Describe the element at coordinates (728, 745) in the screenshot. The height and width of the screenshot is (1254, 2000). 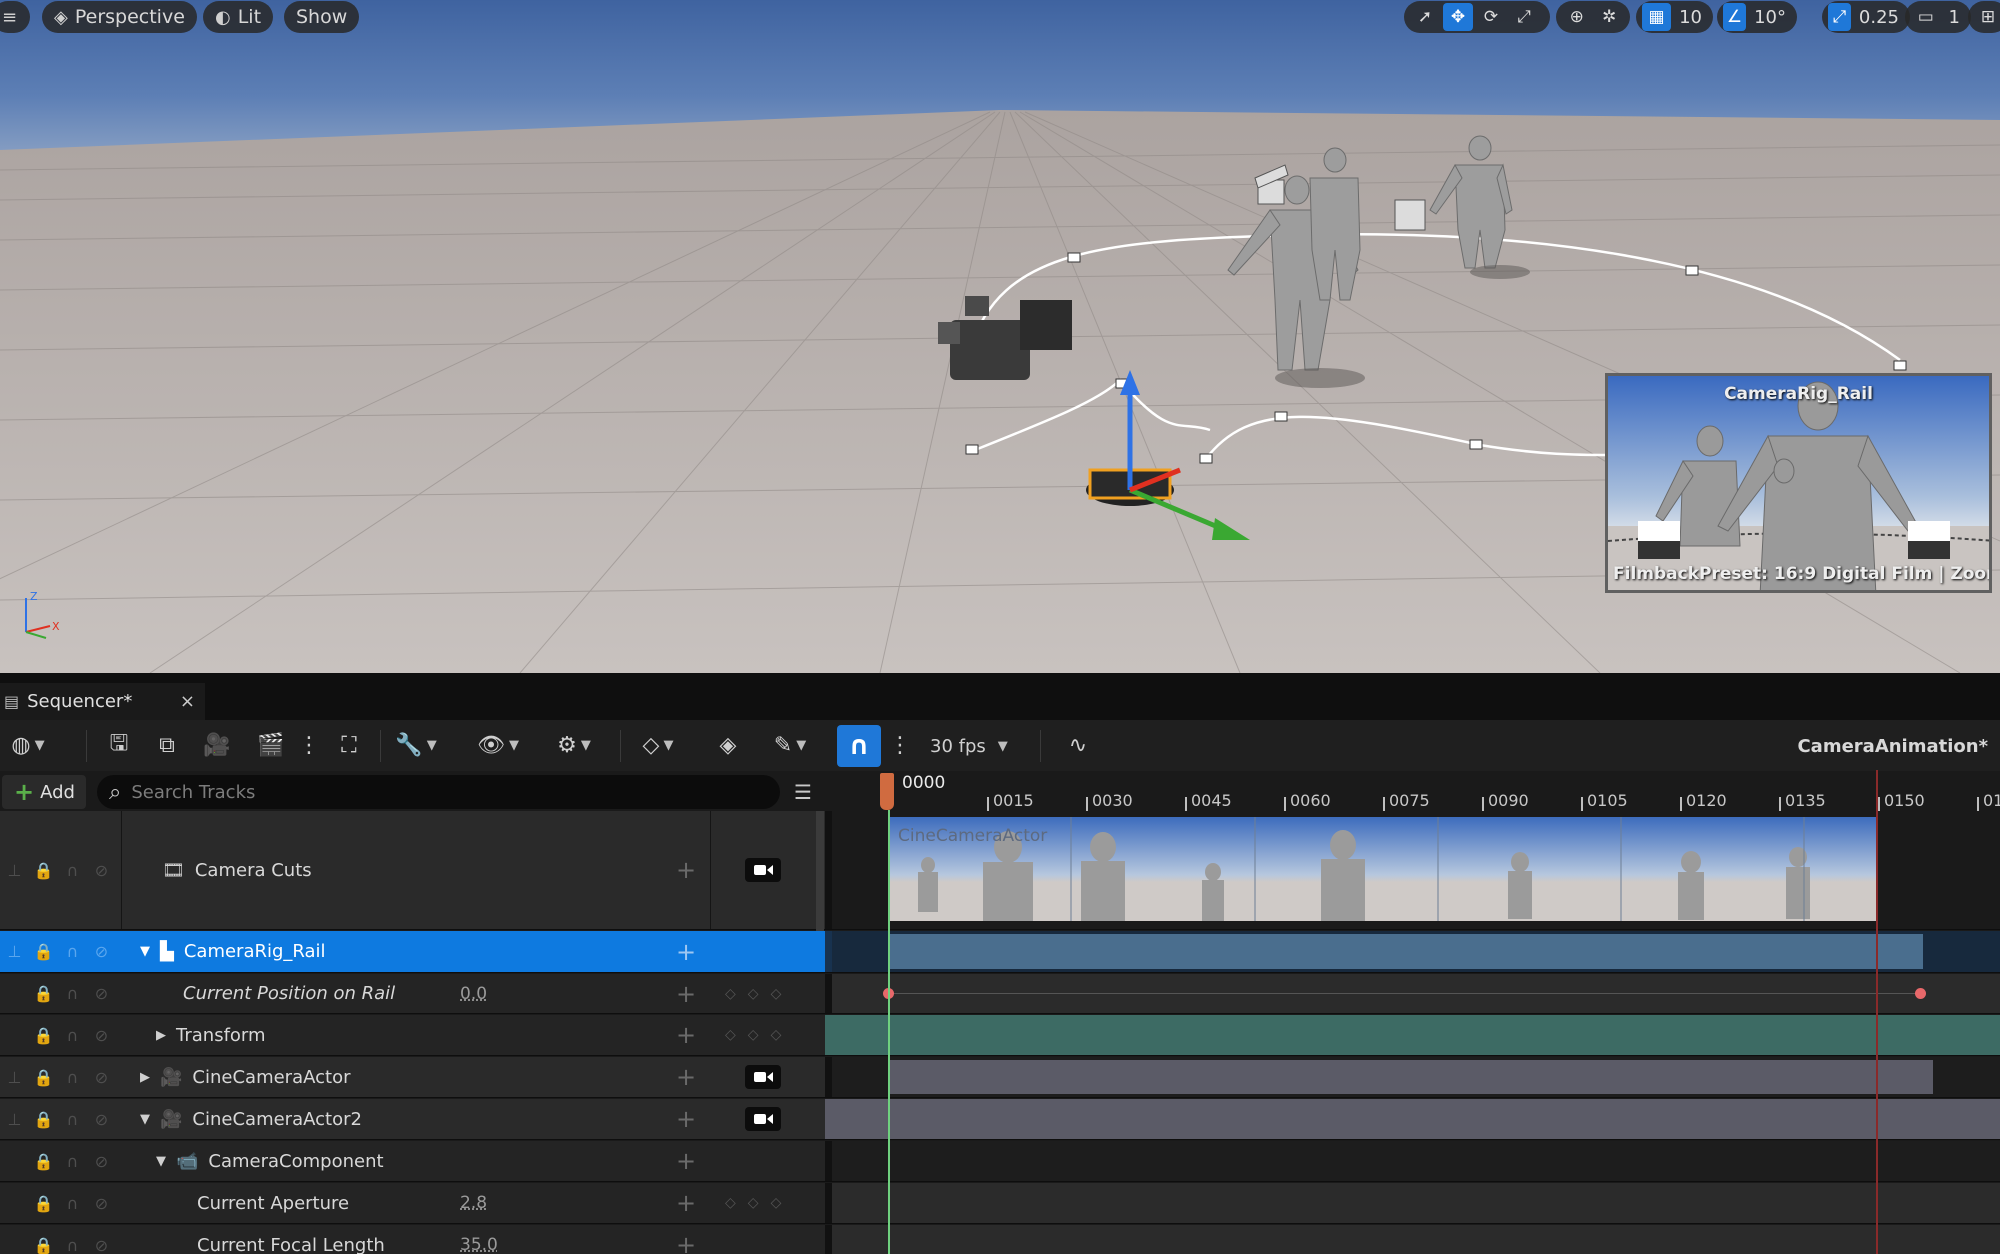
I see `auto-key-icon: ◈` at that location.